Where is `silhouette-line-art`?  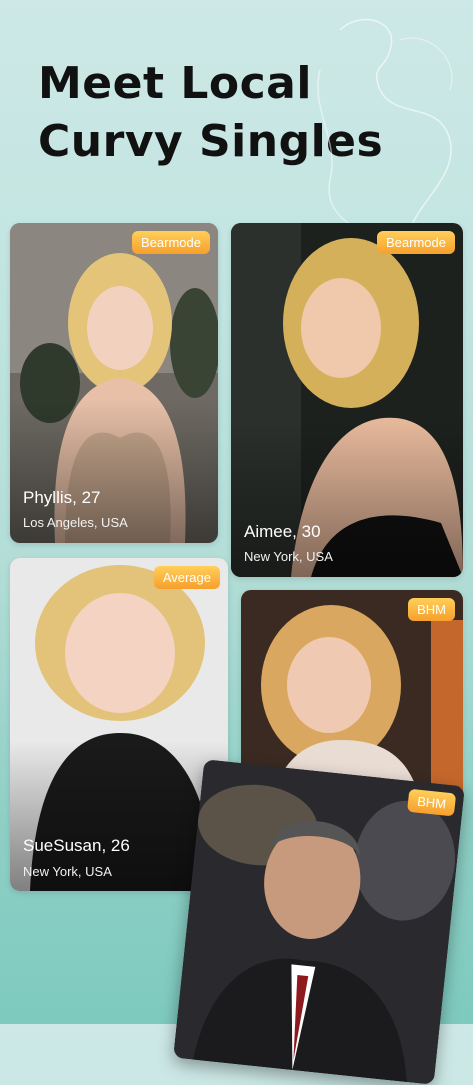
silhouette-line-art is located at coordinates (385, 124).